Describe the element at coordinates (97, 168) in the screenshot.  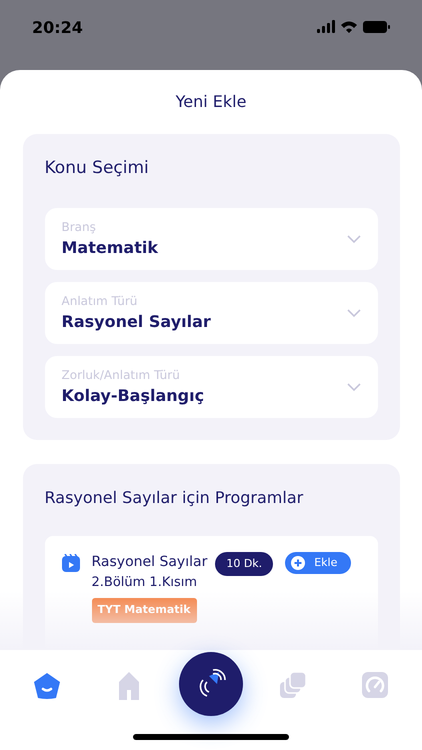
I see `section-title: Konu Seçimi` at that location.